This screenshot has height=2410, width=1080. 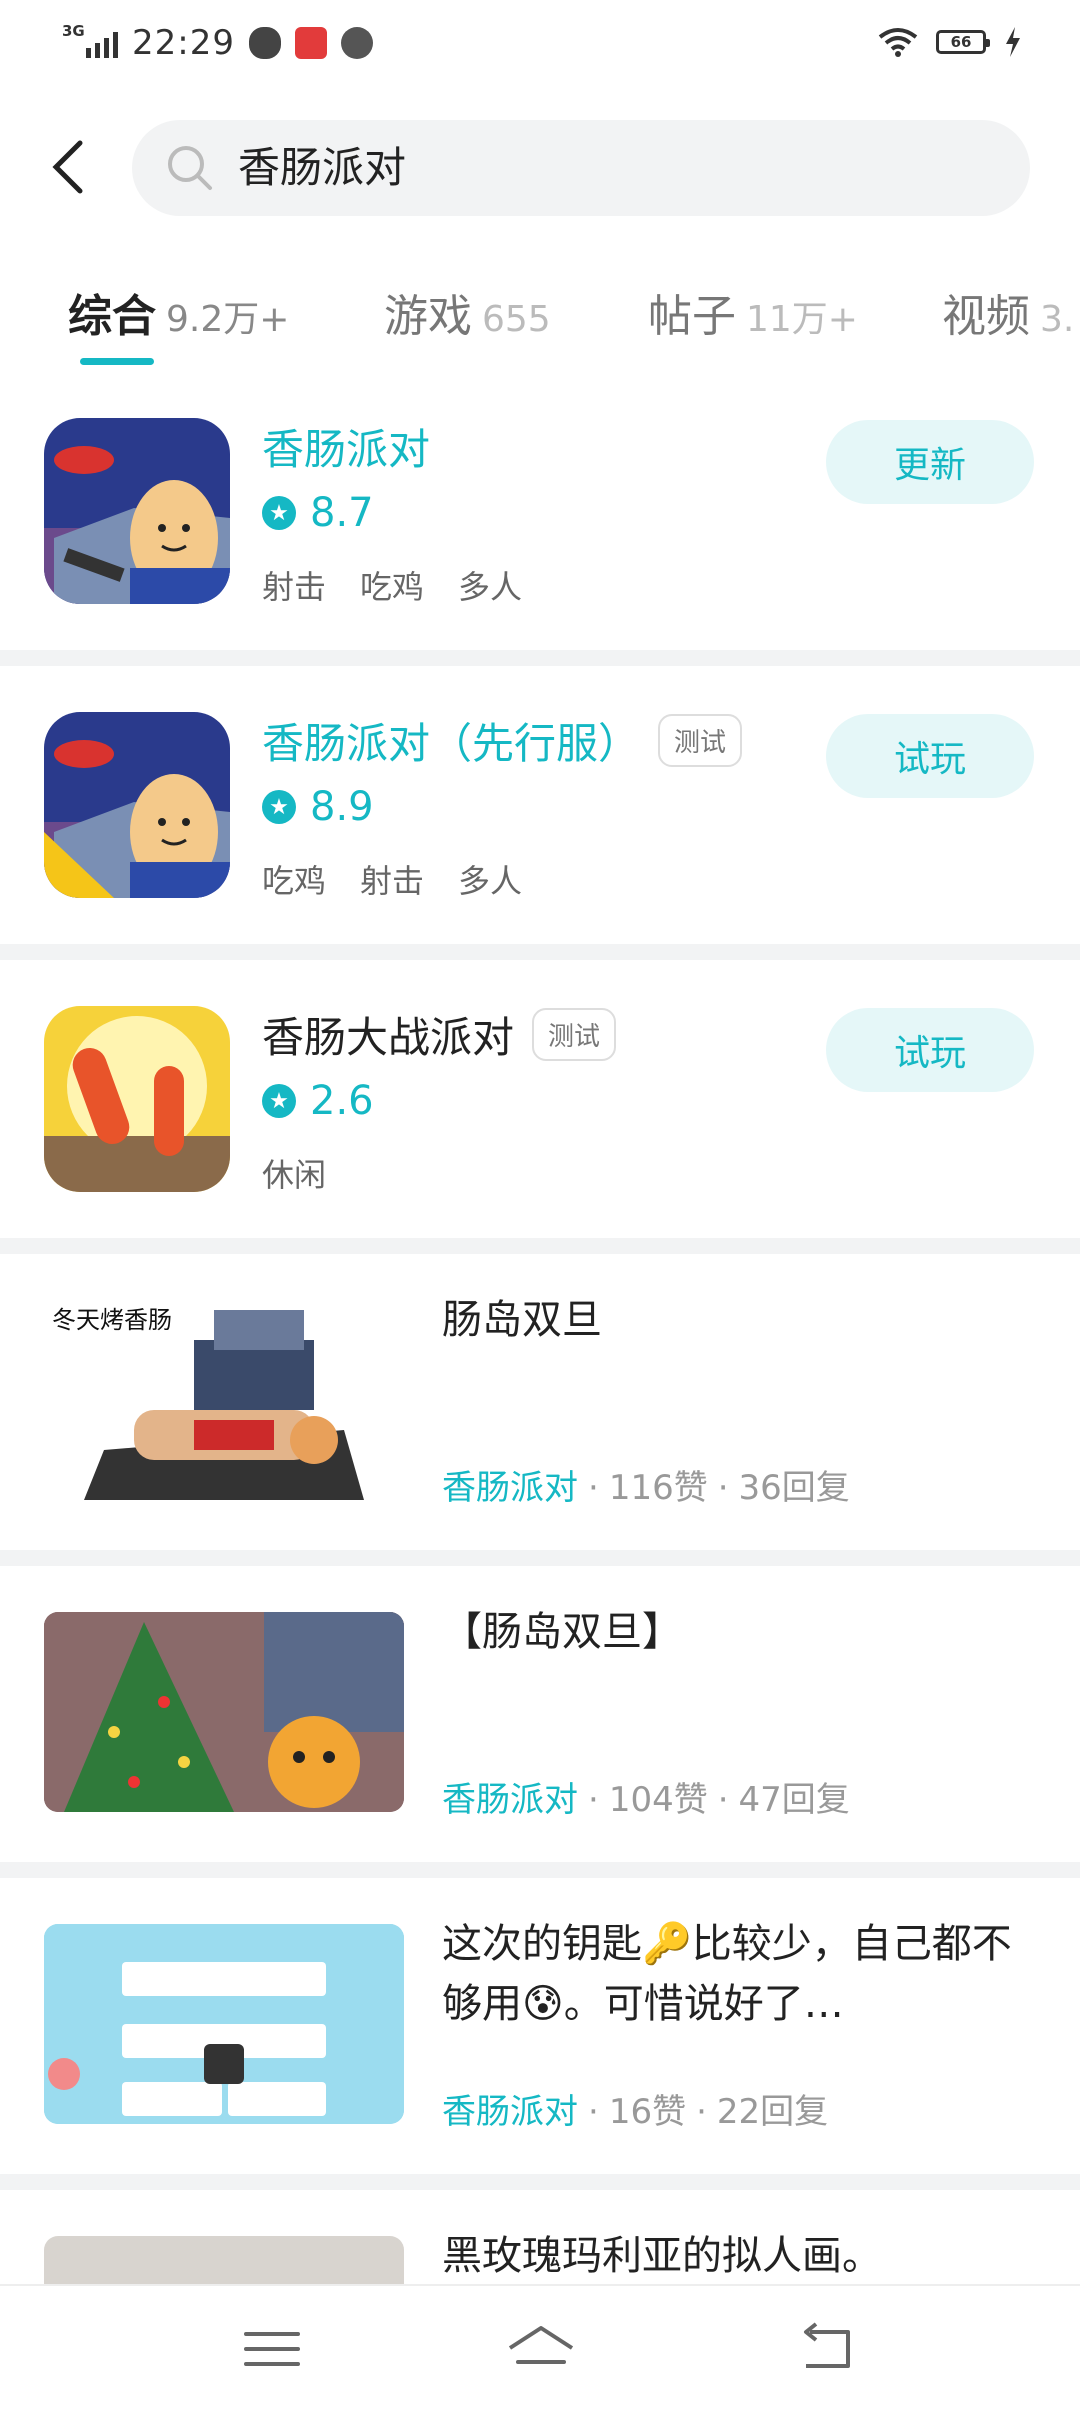 I want to click on post-meta: 香肠派对 · 16赞 · 22回复, so click(x=635, y=2112).